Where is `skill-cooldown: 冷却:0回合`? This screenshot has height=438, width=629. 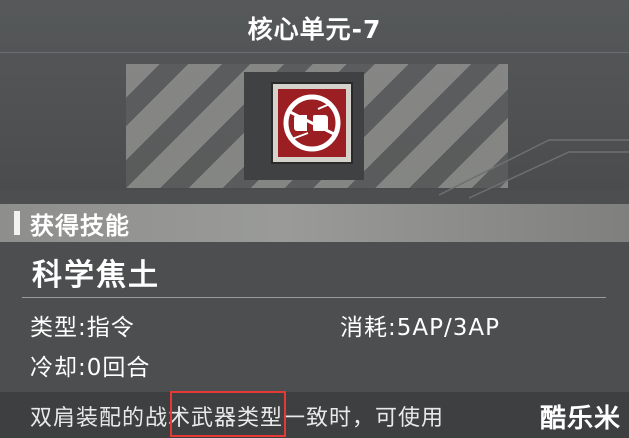 skill-cooldown: 冷却:0回合 is located at coordinates (90, 368).